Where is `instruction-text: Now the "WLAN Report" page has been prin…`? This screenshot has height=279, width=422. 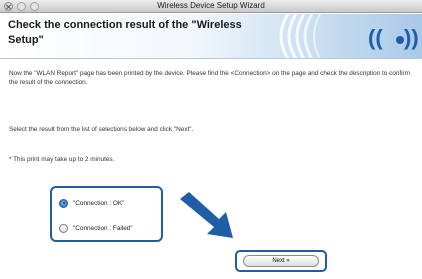
instruction-text: Now the "WLAN Report" page has been prin… is located at coordinates (210, 78).